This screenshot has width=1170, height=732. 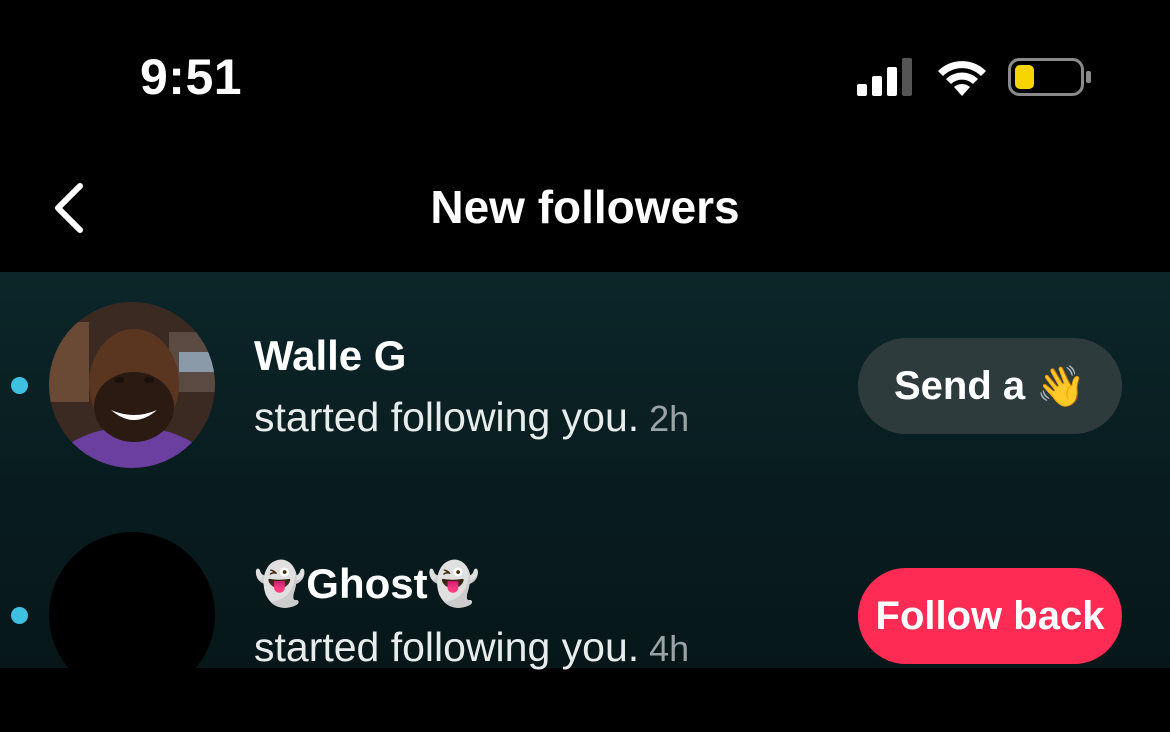 I want to click on waving-hand-icon: 👋, so click(x=1061, y=386).